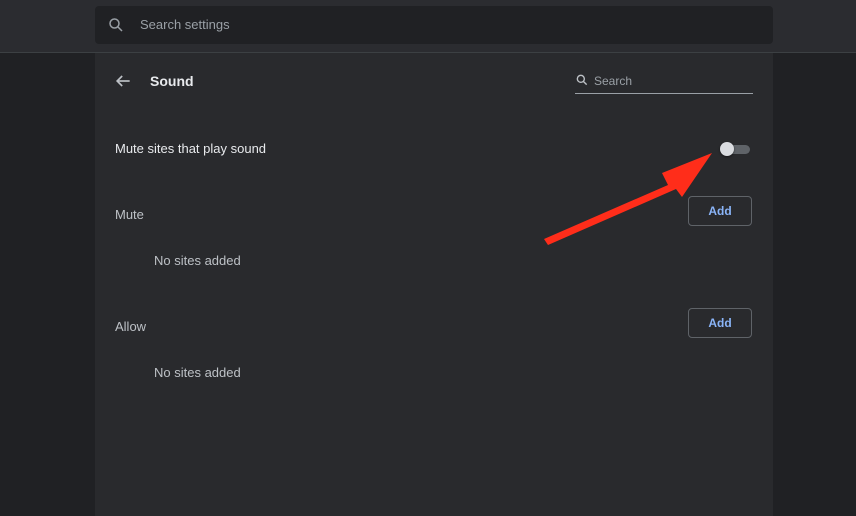 The width and height of the screenshot is (856, 516). Describe the element at coordinates (172, 81) in the screenshot. I see `page-title: Sound` at that location.